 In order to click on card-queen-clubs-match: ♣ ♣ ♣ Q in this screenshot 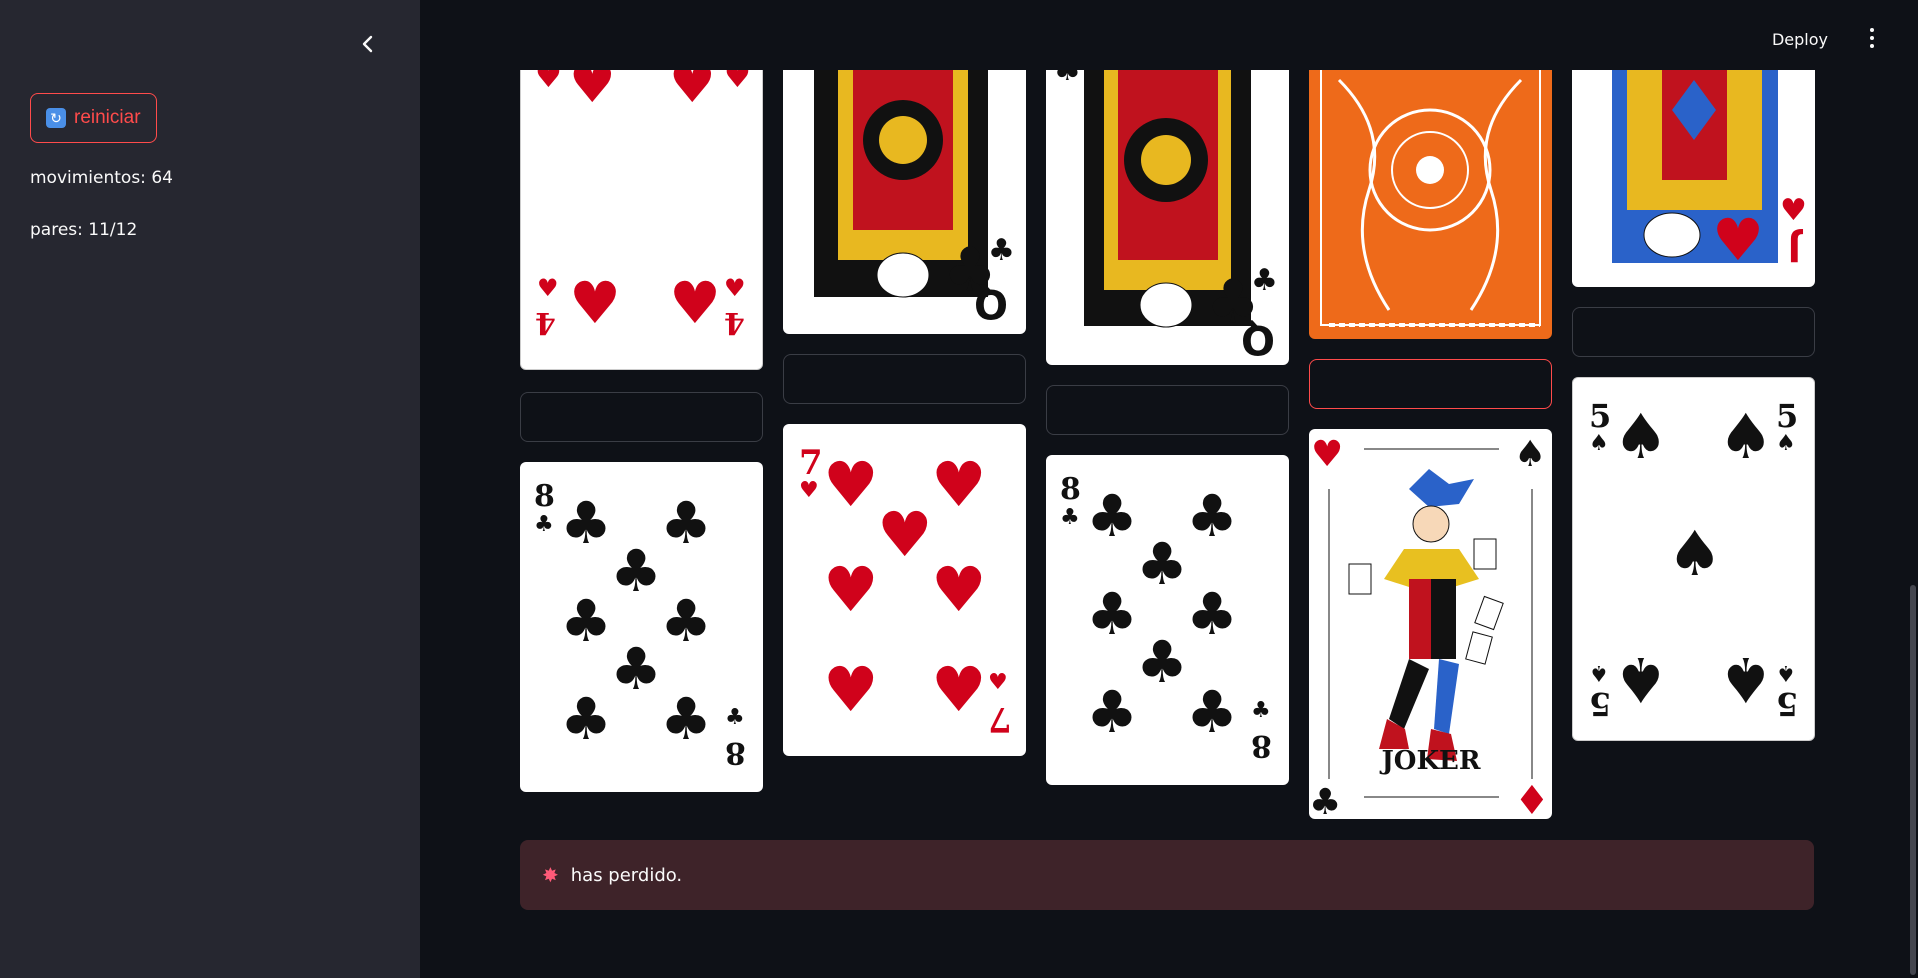, I will do `click(1167, 217)`.